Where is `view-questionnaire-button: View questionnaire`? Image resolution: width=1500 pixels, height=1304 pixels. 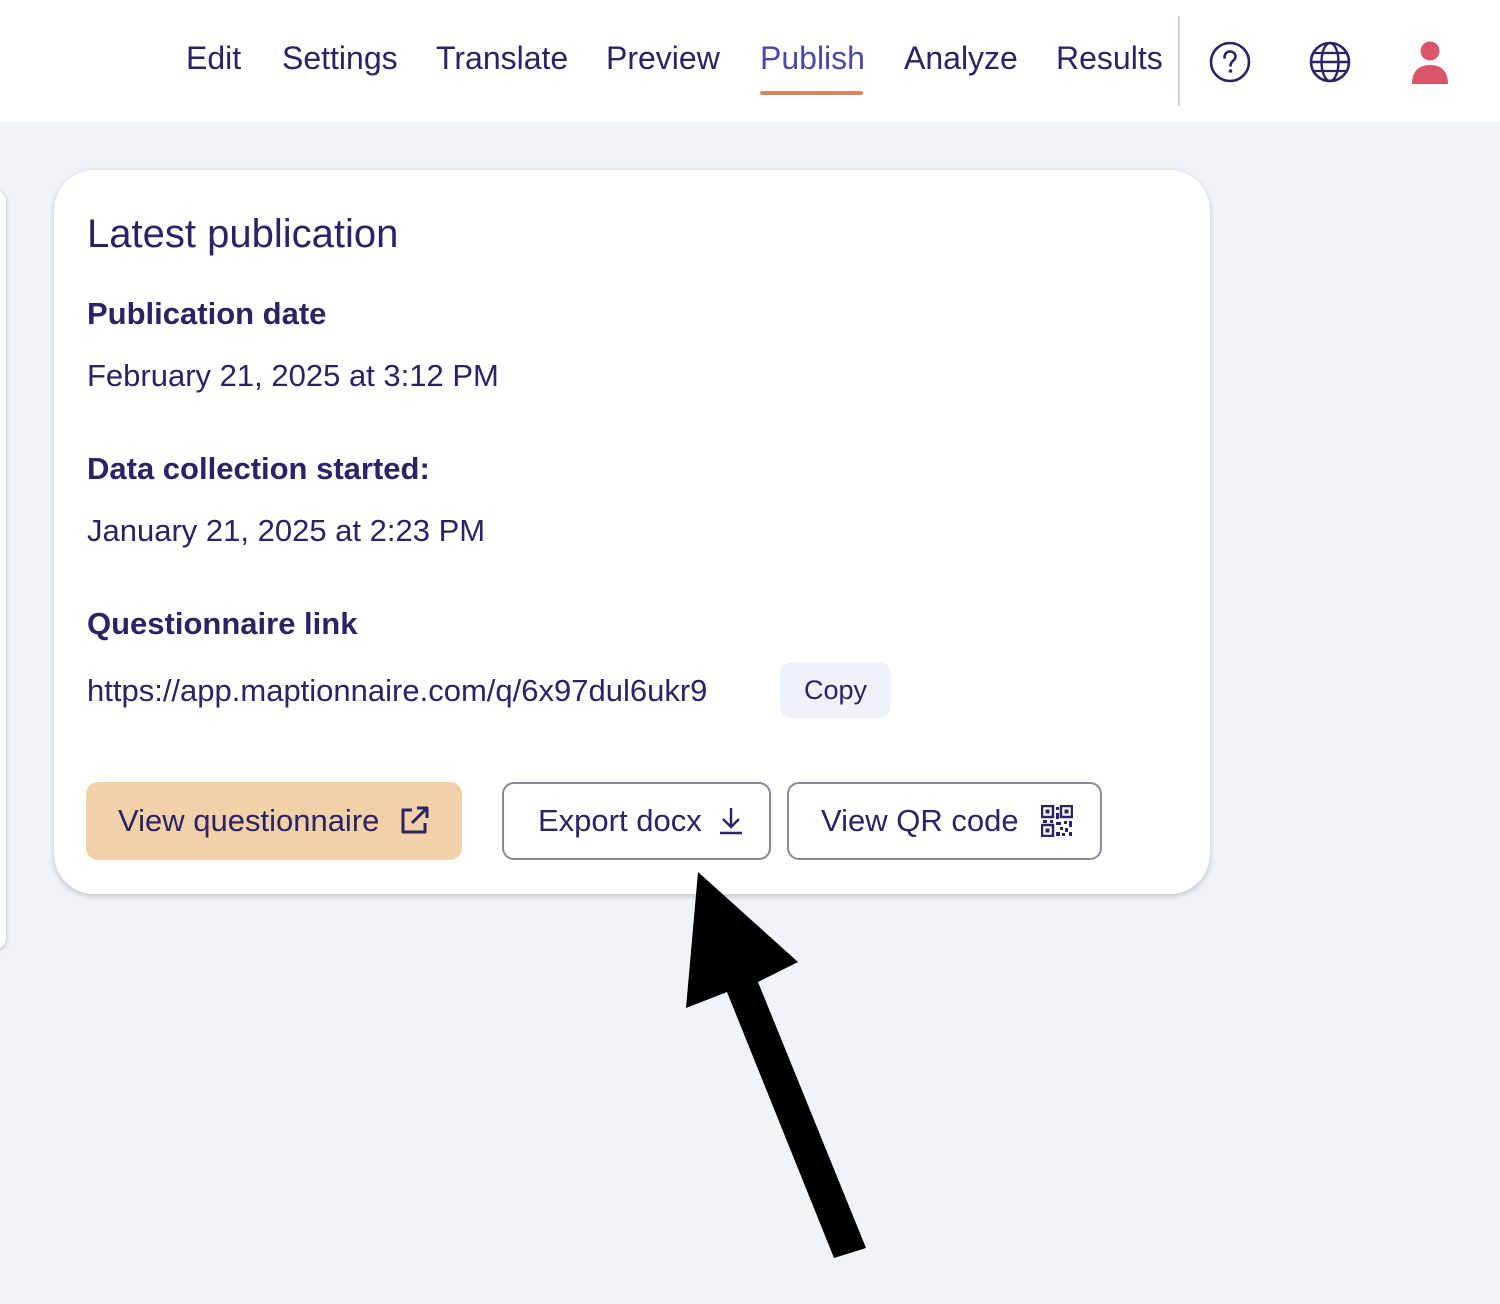 view-questionnaire-button: View questionnaire is located at coordinates (274, 821).